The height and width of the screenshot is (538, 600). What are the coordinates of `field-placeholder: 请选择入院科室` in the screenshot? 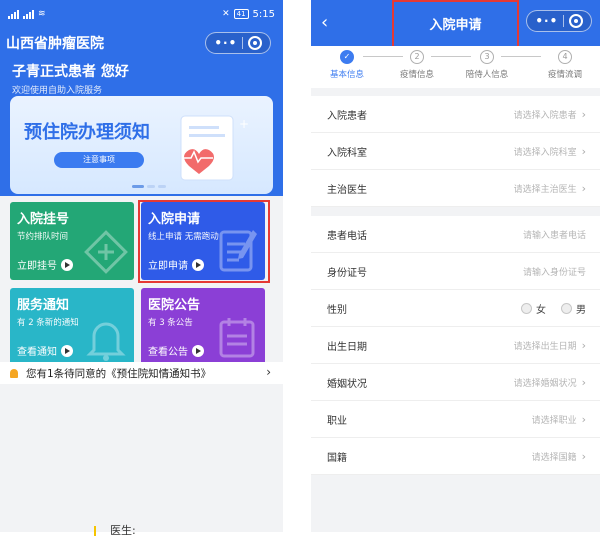 It's located at (545, 152).